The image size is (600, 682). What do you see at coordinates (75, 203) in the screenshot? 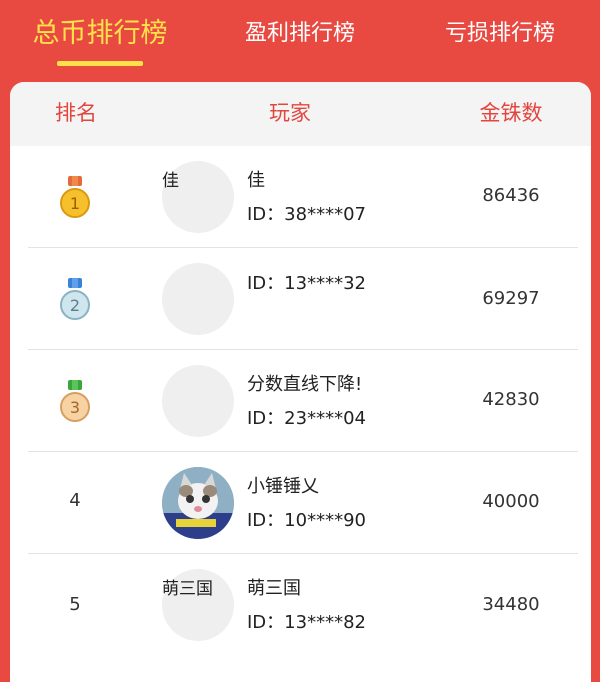
I see `svg-text: 1` at bounding box center [75, 203].